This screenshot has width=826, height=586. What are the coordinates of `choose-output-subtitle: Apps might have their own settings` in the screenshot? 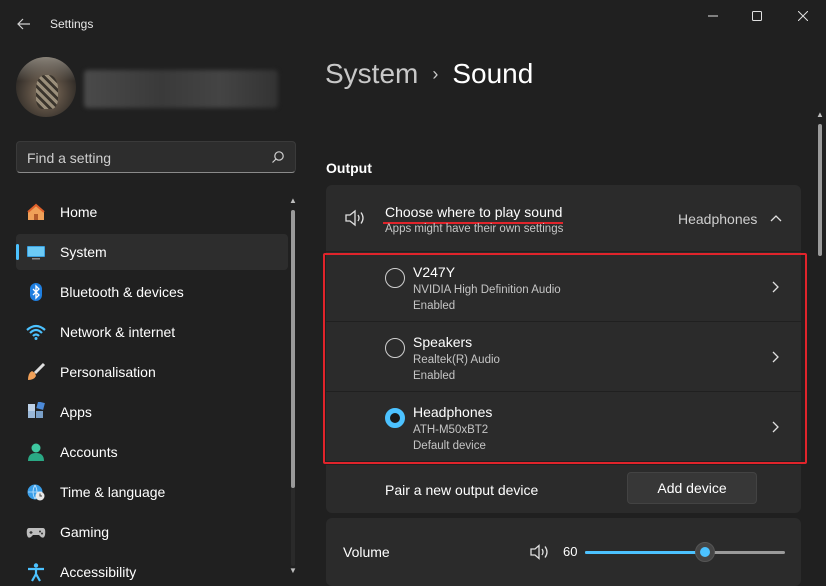 It's located at (474, 229).